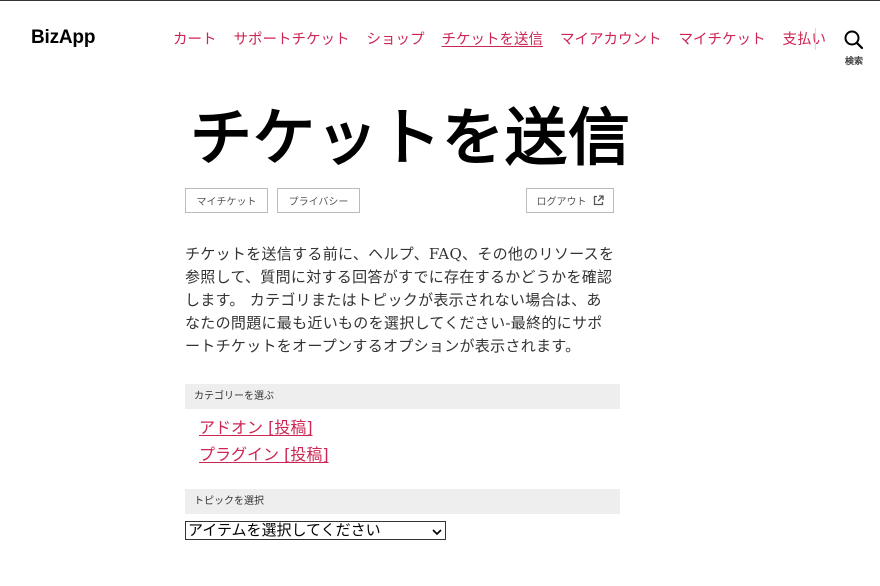  I want to click on nav-item-payments: 支払い, so click(805, 38).